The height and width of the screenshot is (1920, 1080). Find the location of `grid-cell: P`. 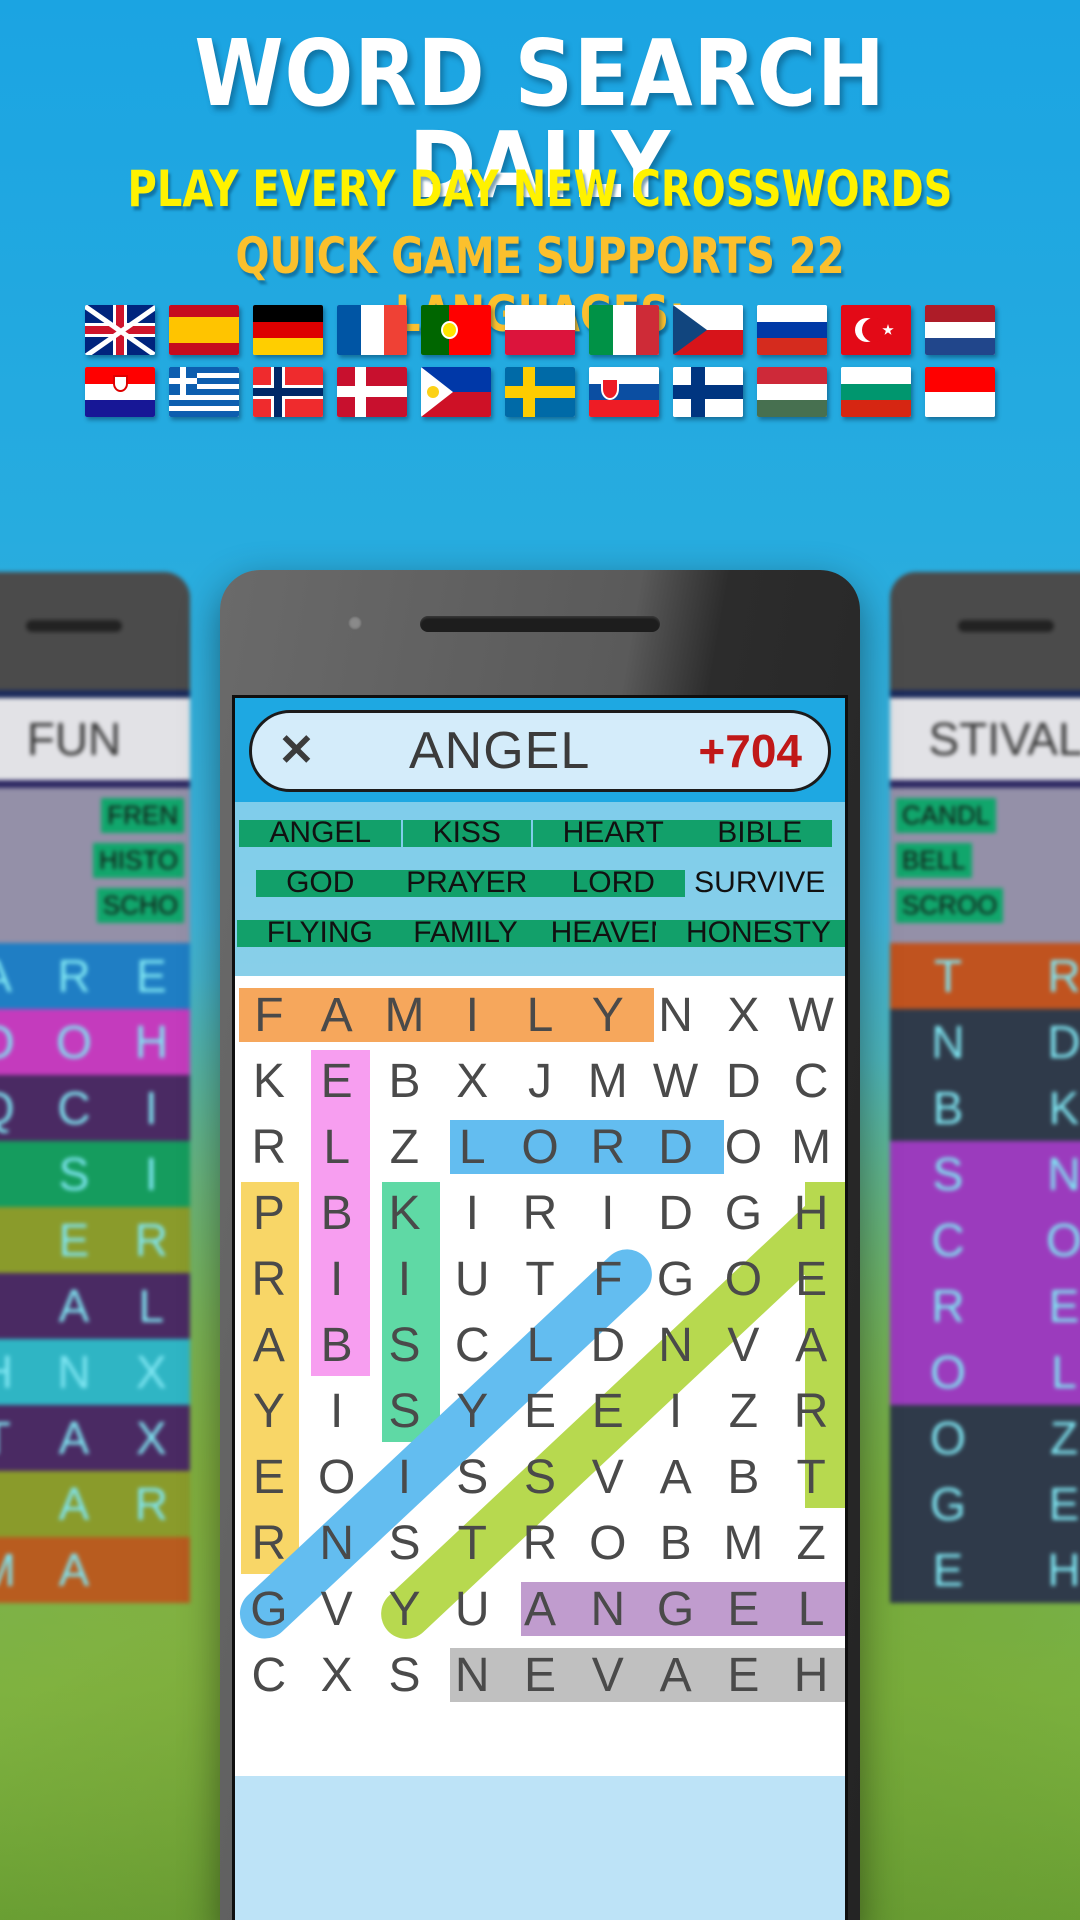

grid-cell: P is located at coordinates (269, 1213).